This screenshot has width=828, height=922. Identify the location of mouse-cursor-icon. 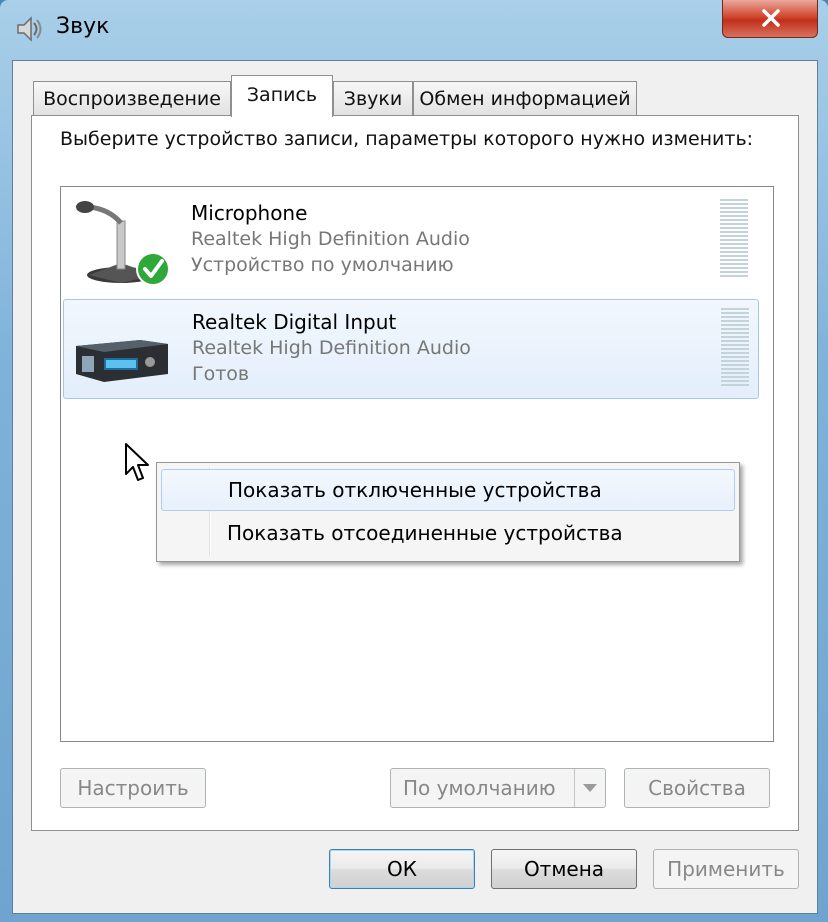
(137, 462).